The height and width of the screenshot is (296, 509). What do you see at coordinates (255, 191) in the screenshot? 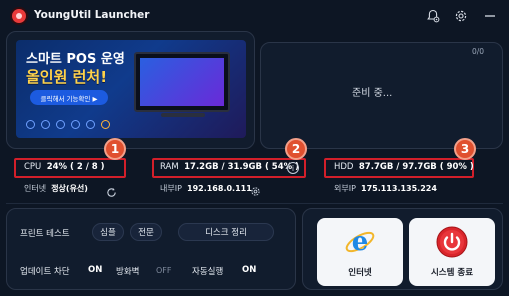
I see `ip-settings-gear-icon` at bounding box center [255, 191].